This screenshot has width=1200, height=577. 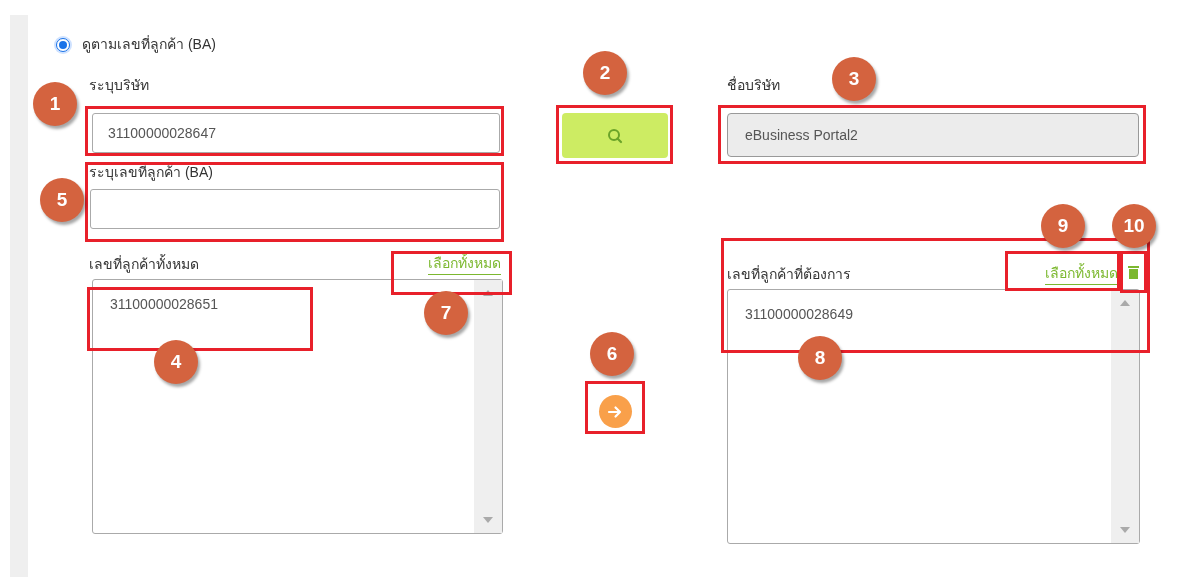 I want to click on company-name-field: eBusiness Portal2, so click(x=933, y=135).